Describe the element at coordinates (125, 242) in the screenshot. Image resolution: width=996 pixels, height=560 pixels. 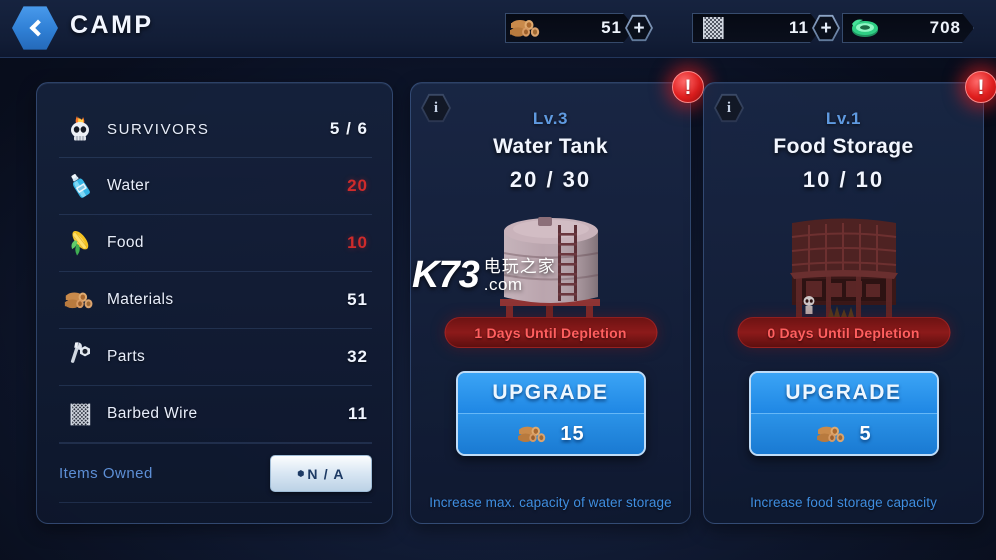
I see `resource-label: Food` at that location.